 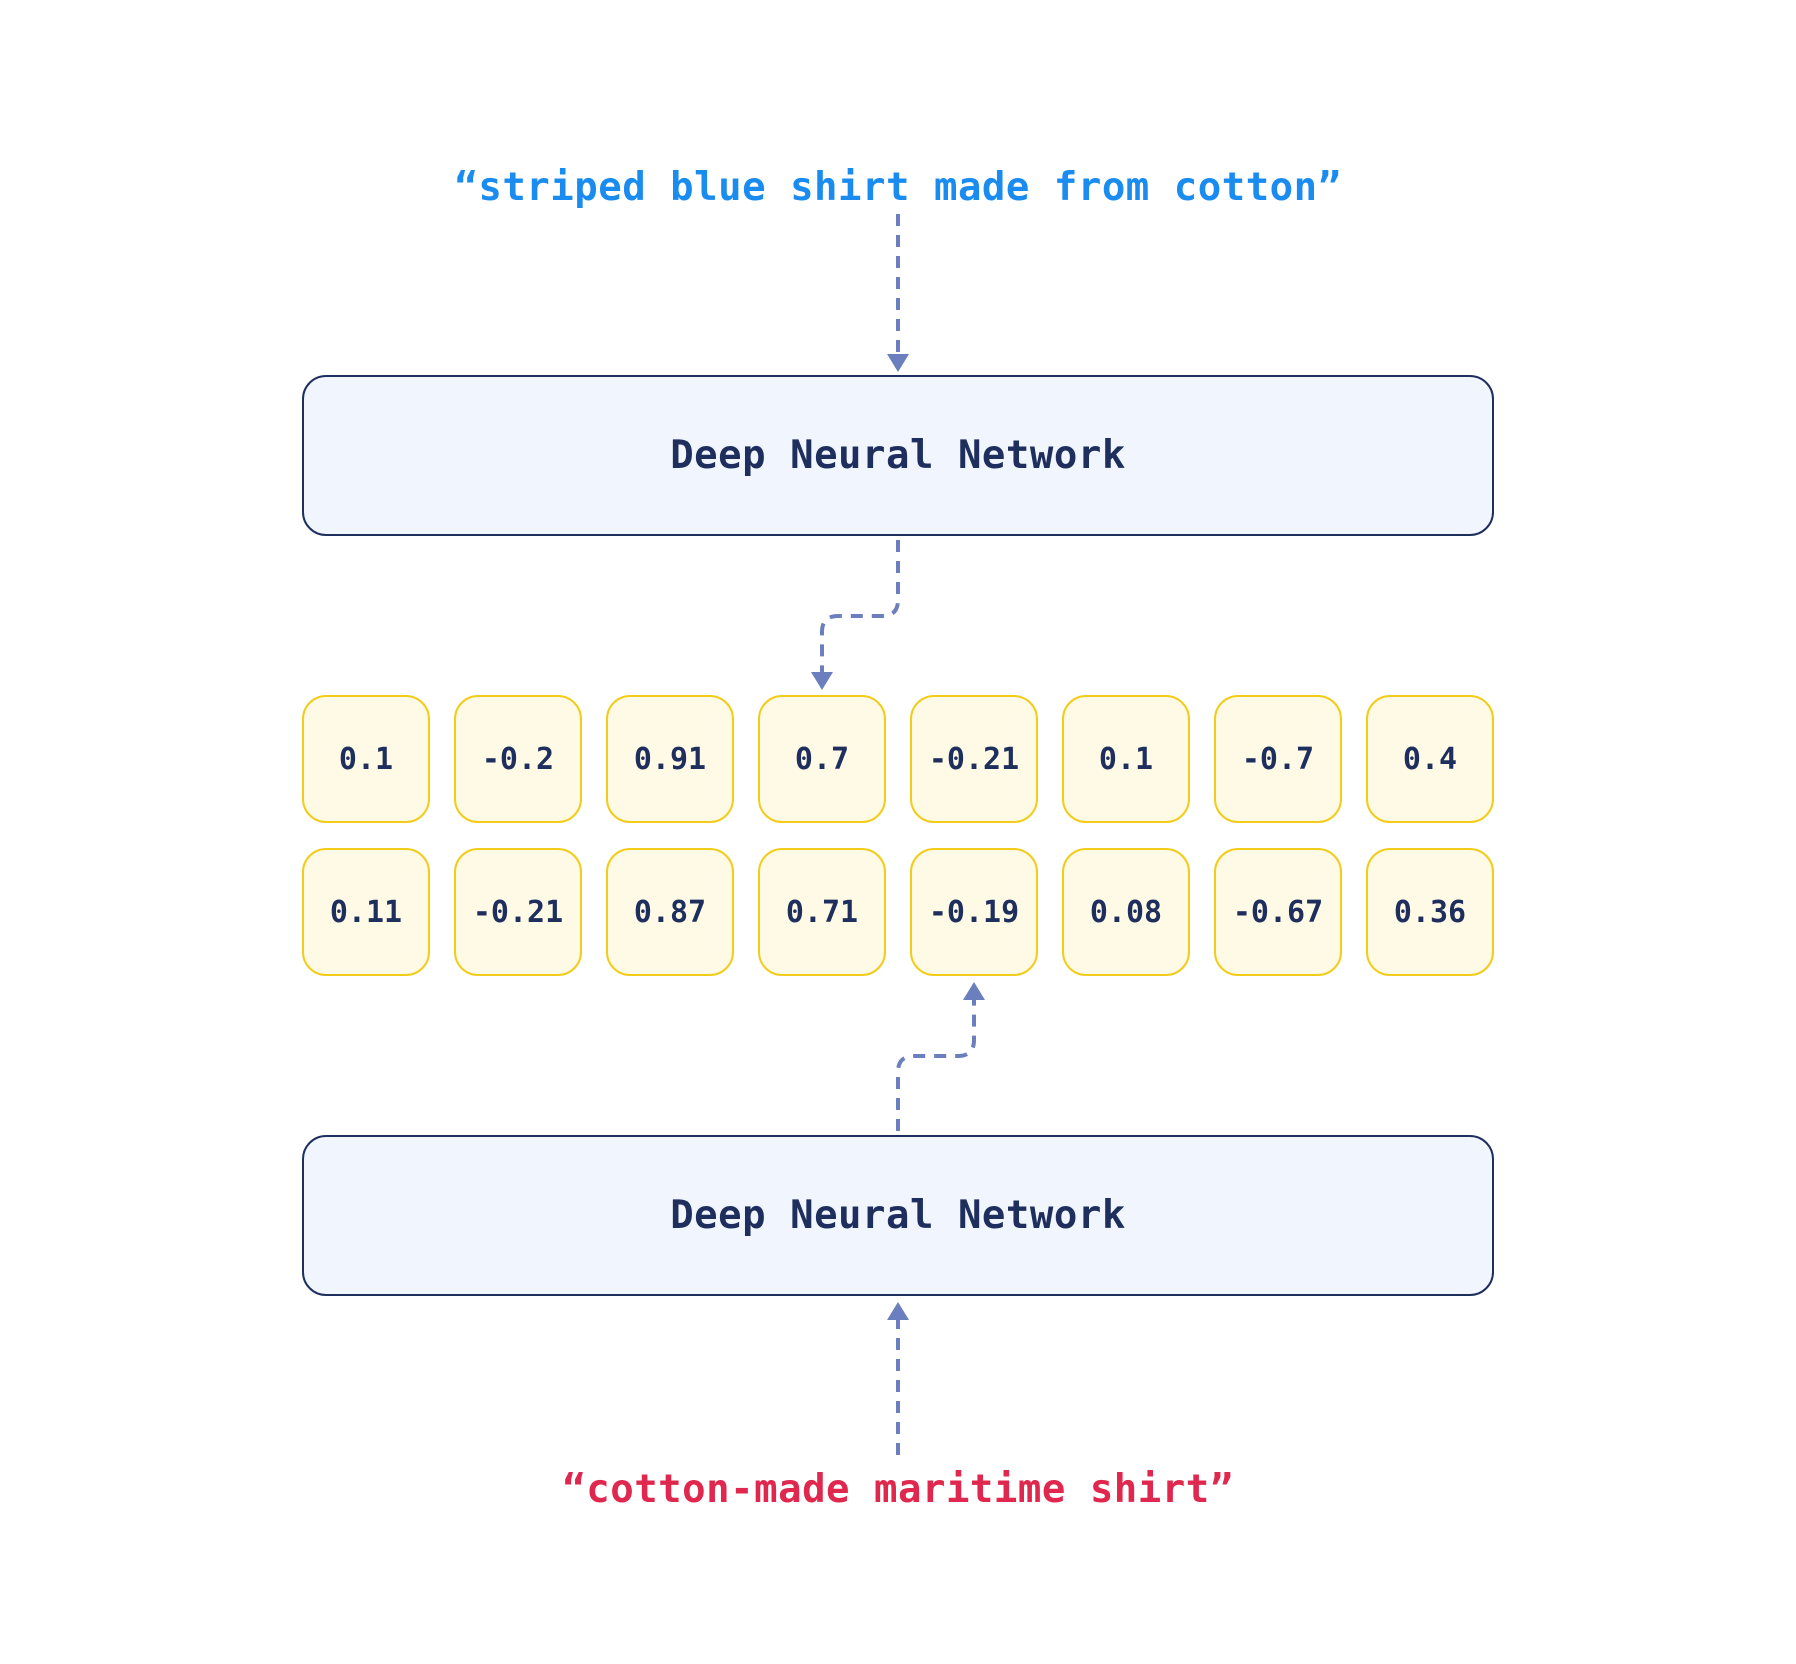 I want to click on arrow-bottom-dnn-to-vector, so click(x=936, y=1063).